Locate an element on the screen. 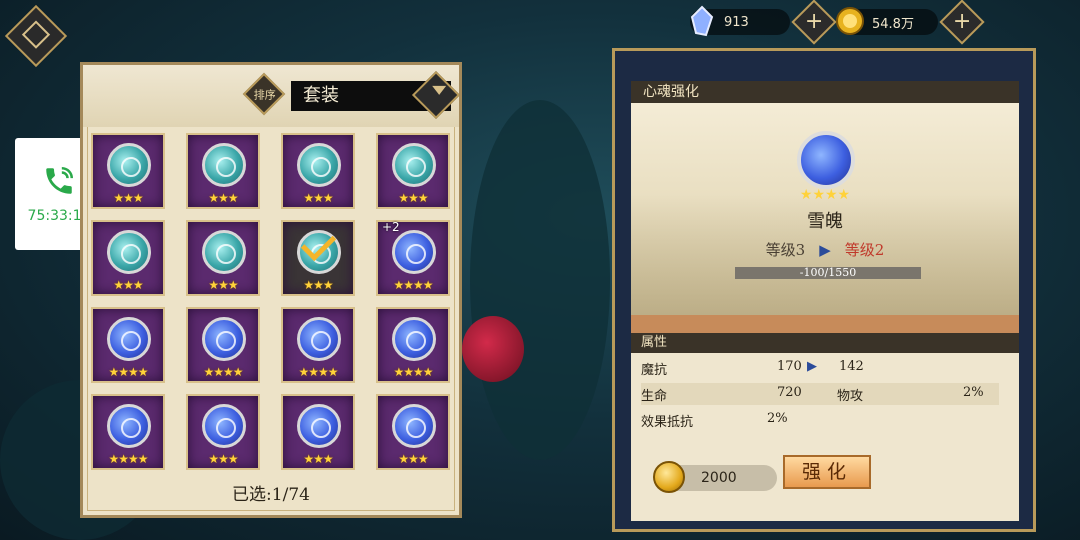 Image resolution: width=1080 pixels, height=540 pixels. attributes-header: 属性 is located at coordinates (825, 343).